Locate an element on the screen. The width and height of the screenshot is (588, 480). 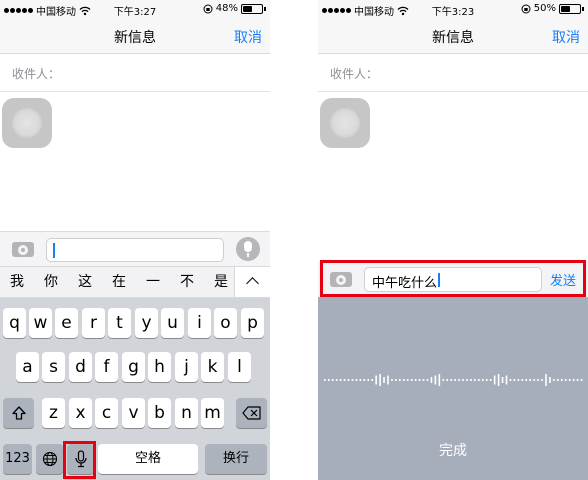
candidate-word: 你 is located at coordinates (51, 282).